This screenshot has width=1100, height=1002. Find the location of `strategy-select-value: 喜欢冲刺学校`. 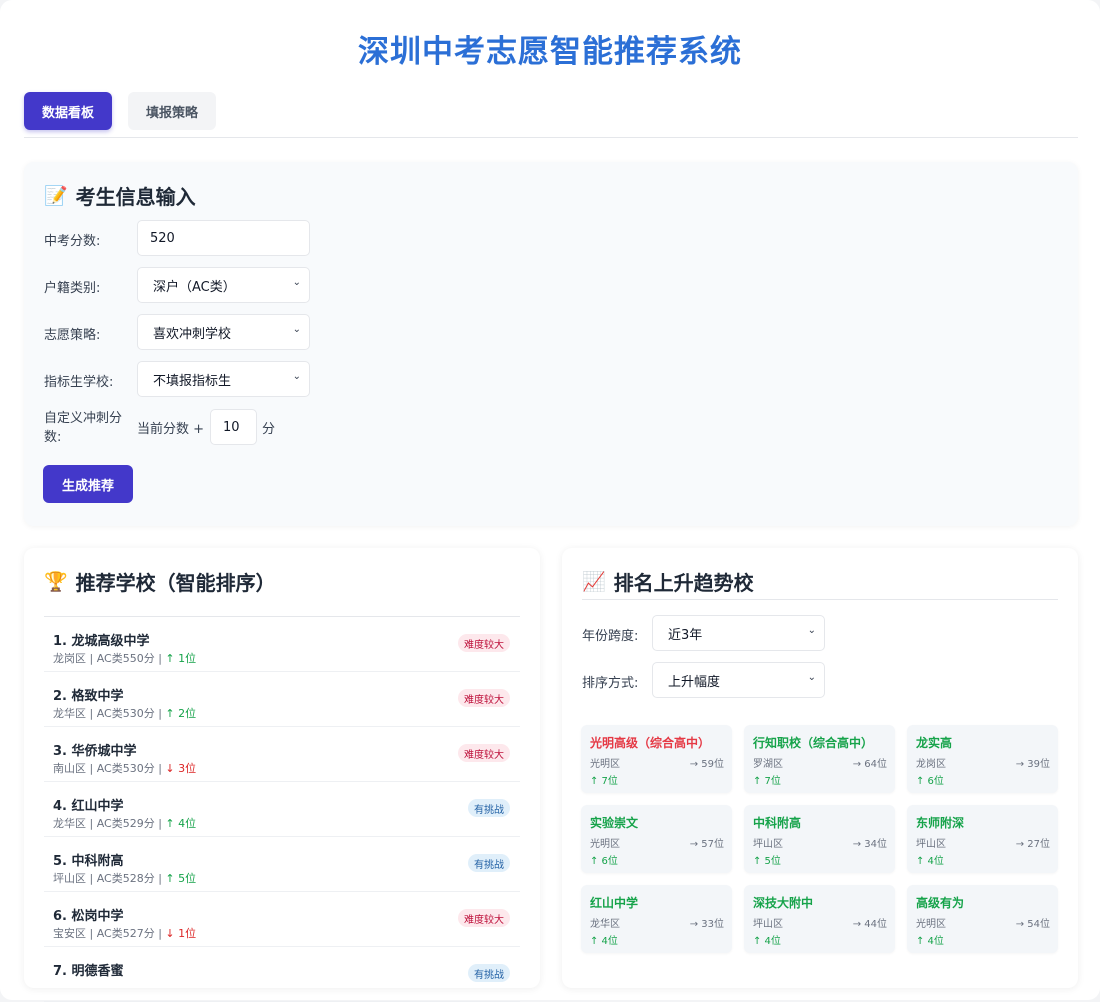

strategy-select-value: 喜欢冲刺学校 is located at coordinates (192, 334).